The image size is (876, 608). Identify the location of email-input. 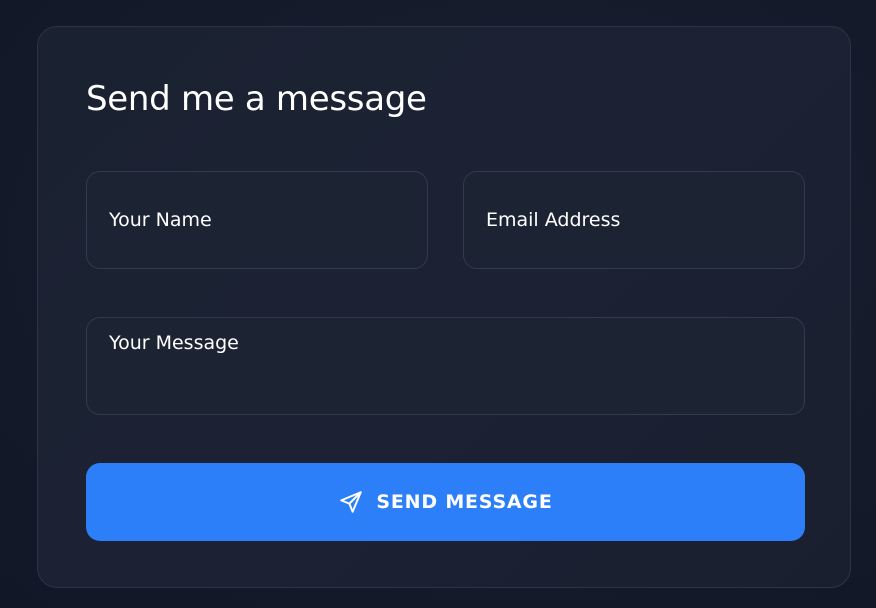
(634, 220).